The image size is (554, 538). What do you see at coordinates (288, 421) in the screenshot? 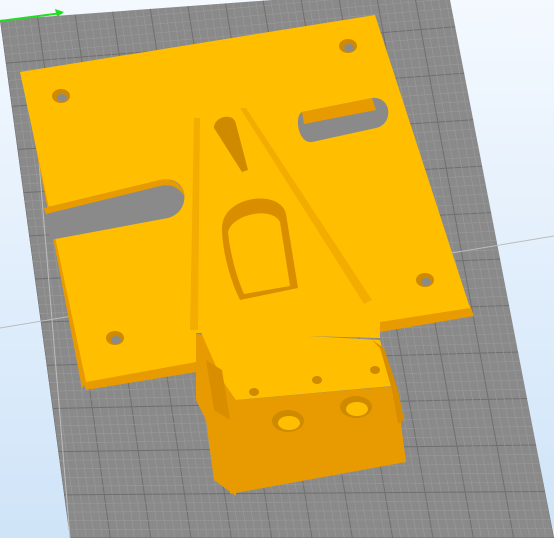
I see `block-front-bore-left` at bounding box center [288, 421].